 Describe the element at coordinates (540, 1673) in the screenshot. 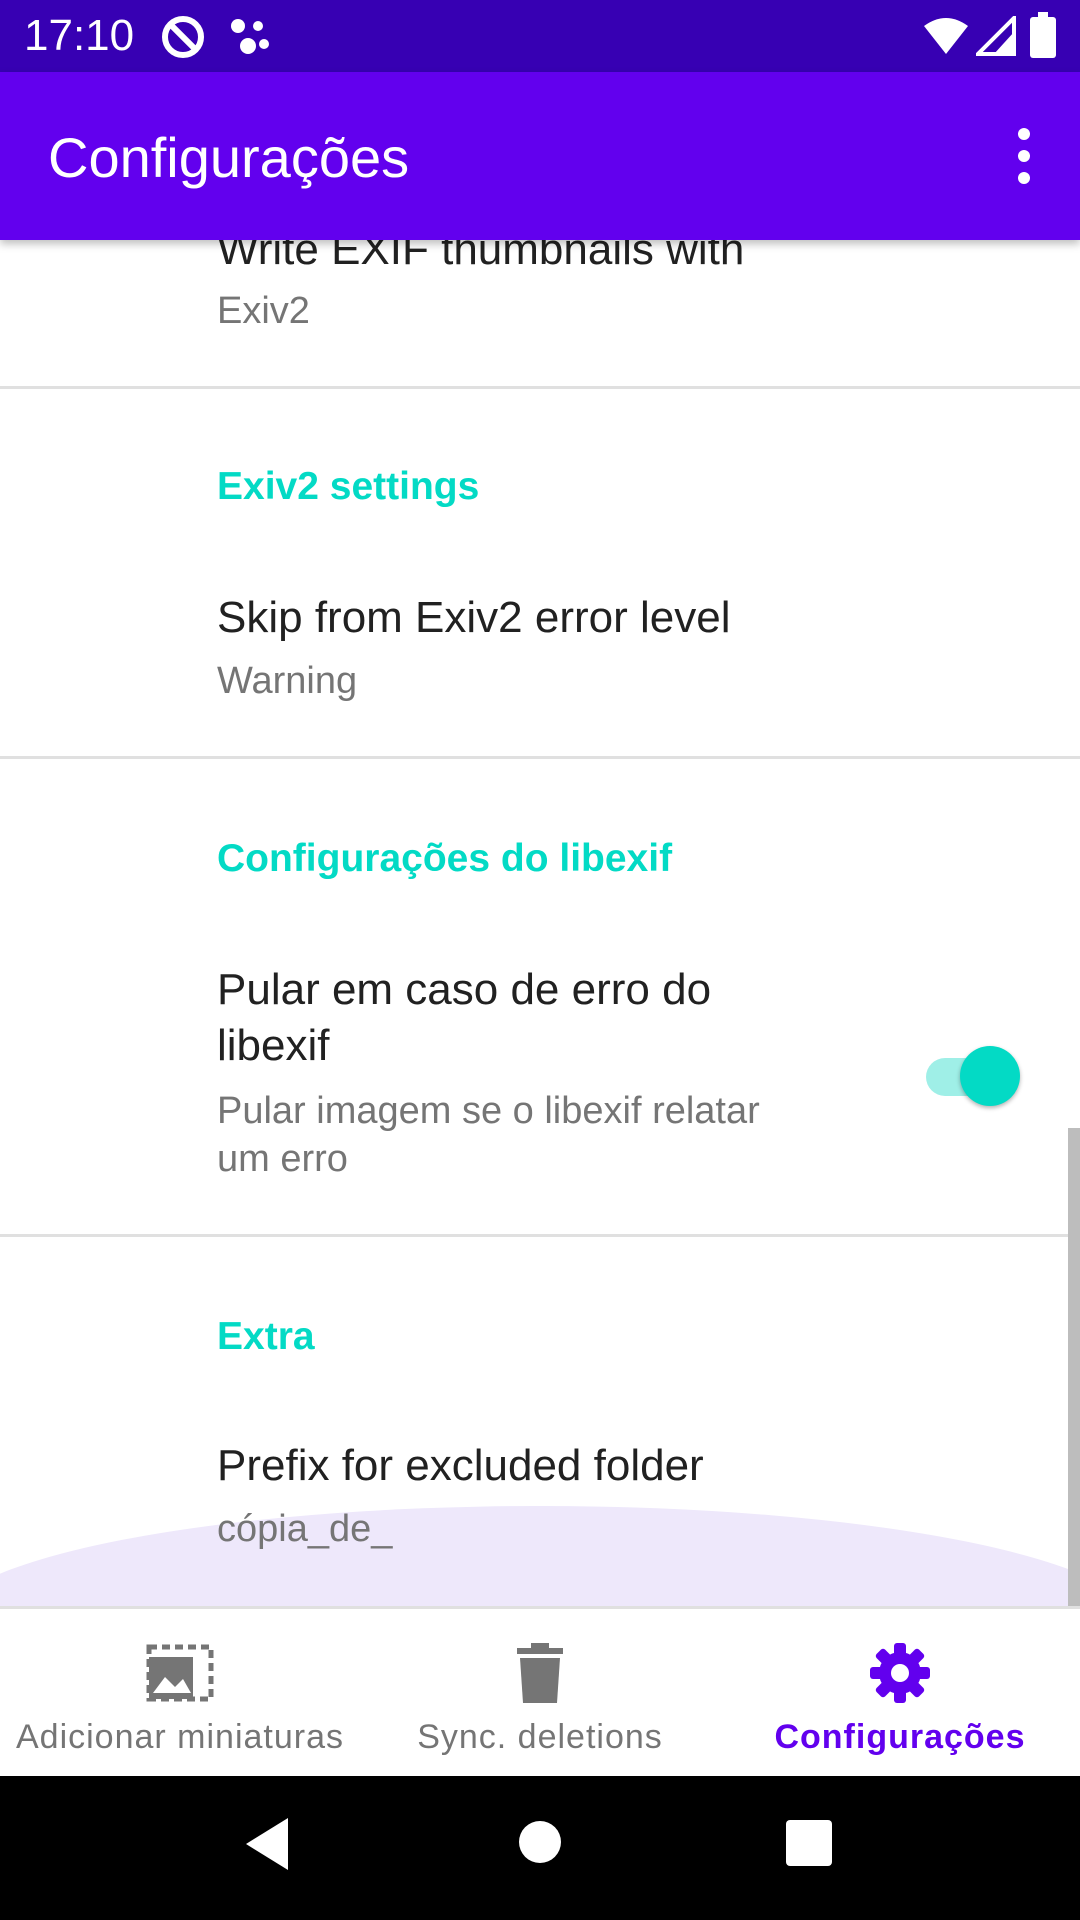

I see `trash-icon` at that location.